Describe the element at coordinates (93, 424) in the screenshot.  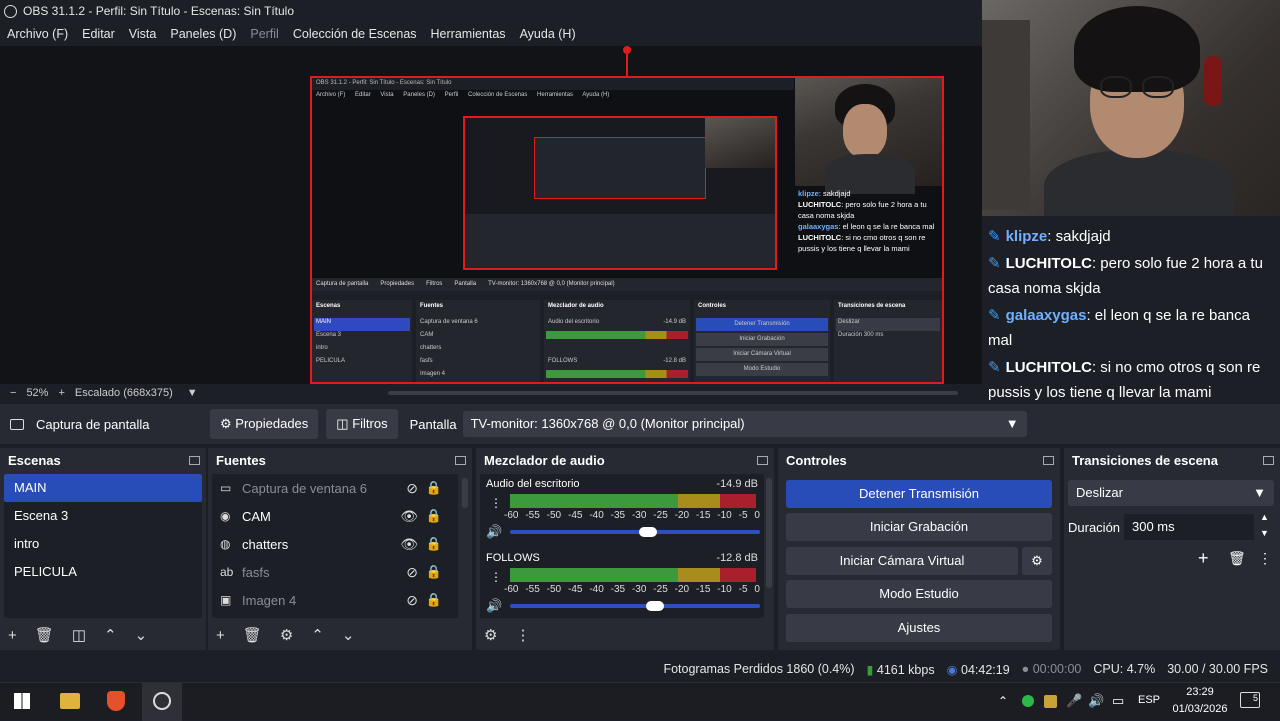
I see `selected-source-name: Captura de pantalla` at that location.